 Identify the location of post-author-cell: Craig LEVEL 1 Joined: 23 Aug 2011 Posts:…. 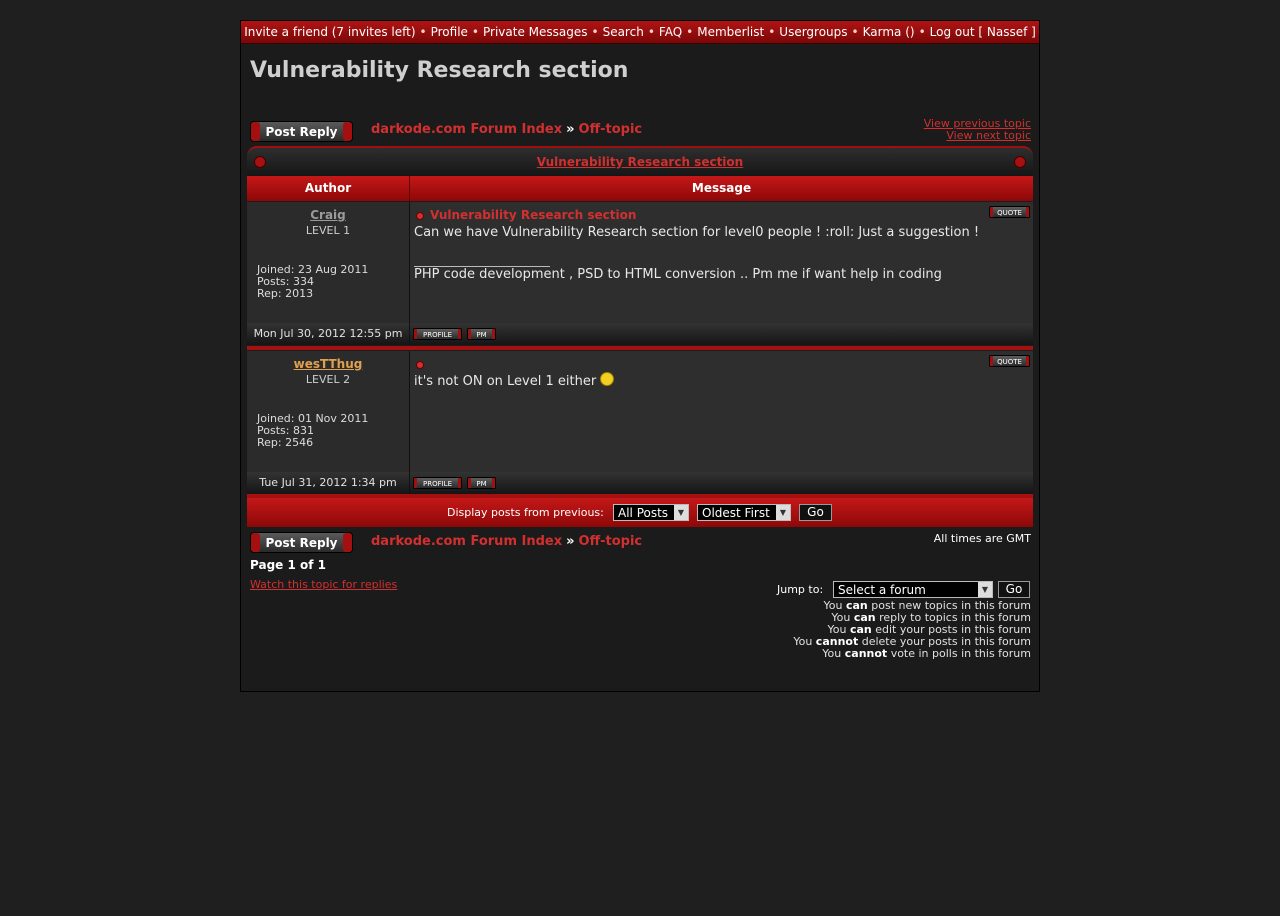
(328, 262).